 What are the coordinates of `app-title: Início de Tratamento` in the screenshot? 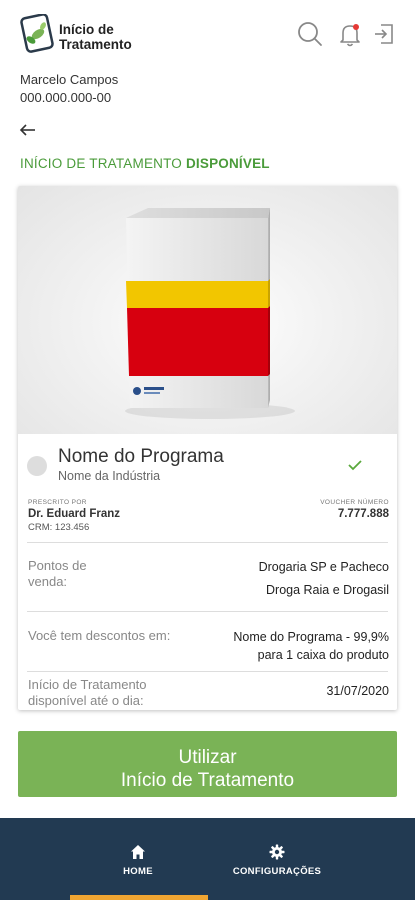 It's located at (95, 37).